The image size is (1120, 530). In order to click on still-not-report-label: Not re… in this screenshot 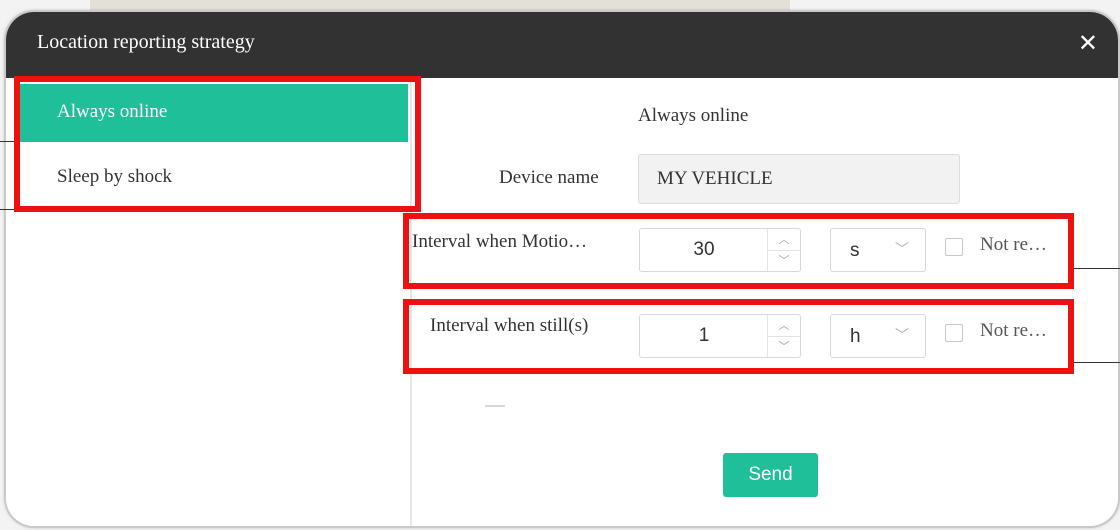, I will do `click(1013, 331)`.